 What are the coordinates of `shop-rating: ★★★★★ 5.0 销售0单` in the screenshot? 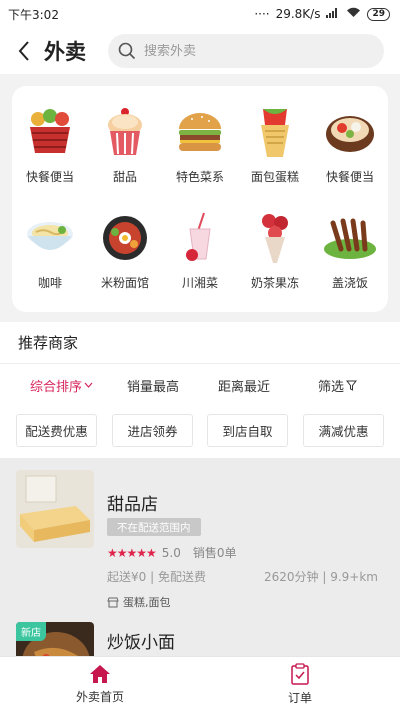 It's located at (172, 552).